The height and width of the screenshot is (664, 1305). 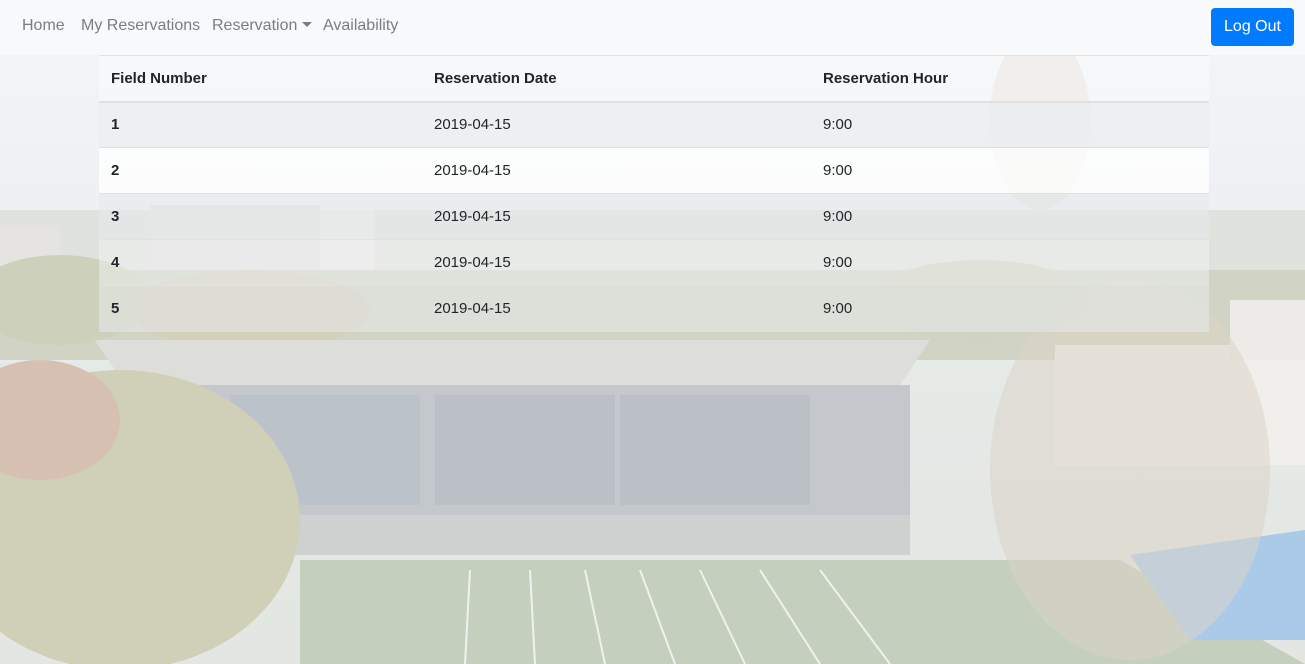 What do you see at coordinates (260, 308) in the screenshot?
I see `cell-field-number: 5` at bounding box center [260, 308].